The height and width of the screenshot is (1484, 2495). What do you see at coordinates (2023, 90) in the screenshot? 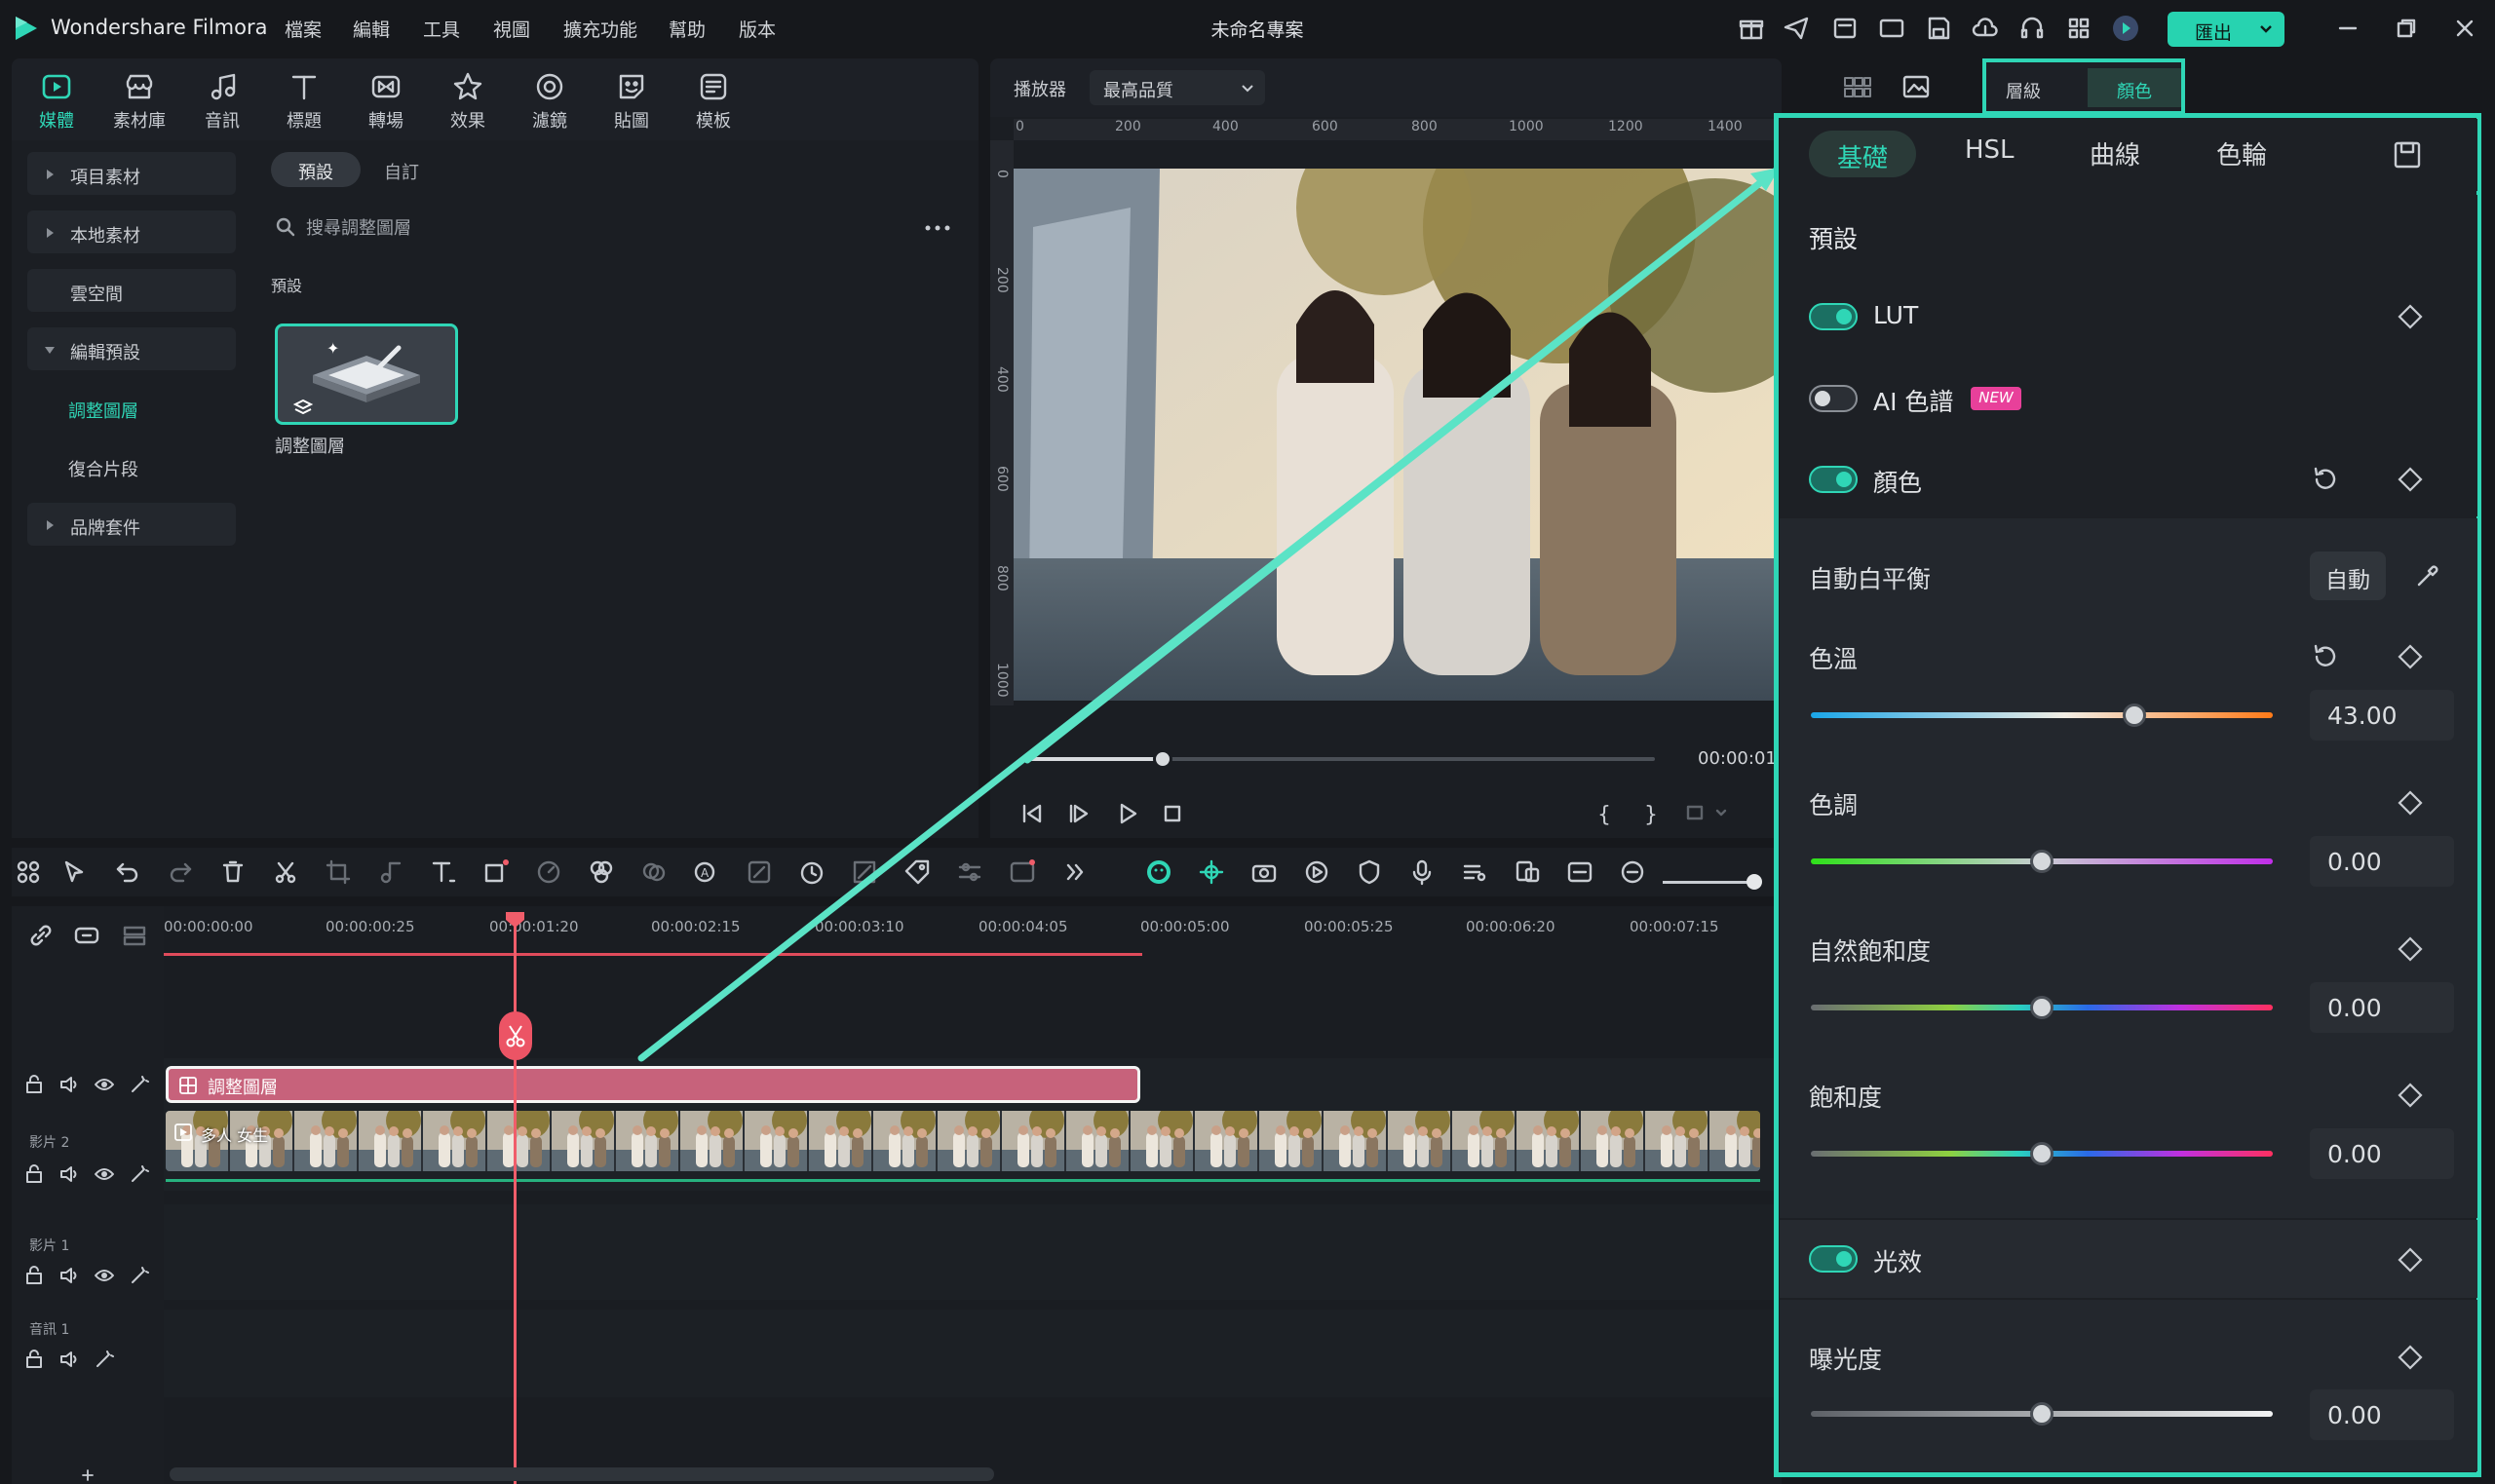
I see `tab-layer: 層級` at bounding box center [2023, 90].